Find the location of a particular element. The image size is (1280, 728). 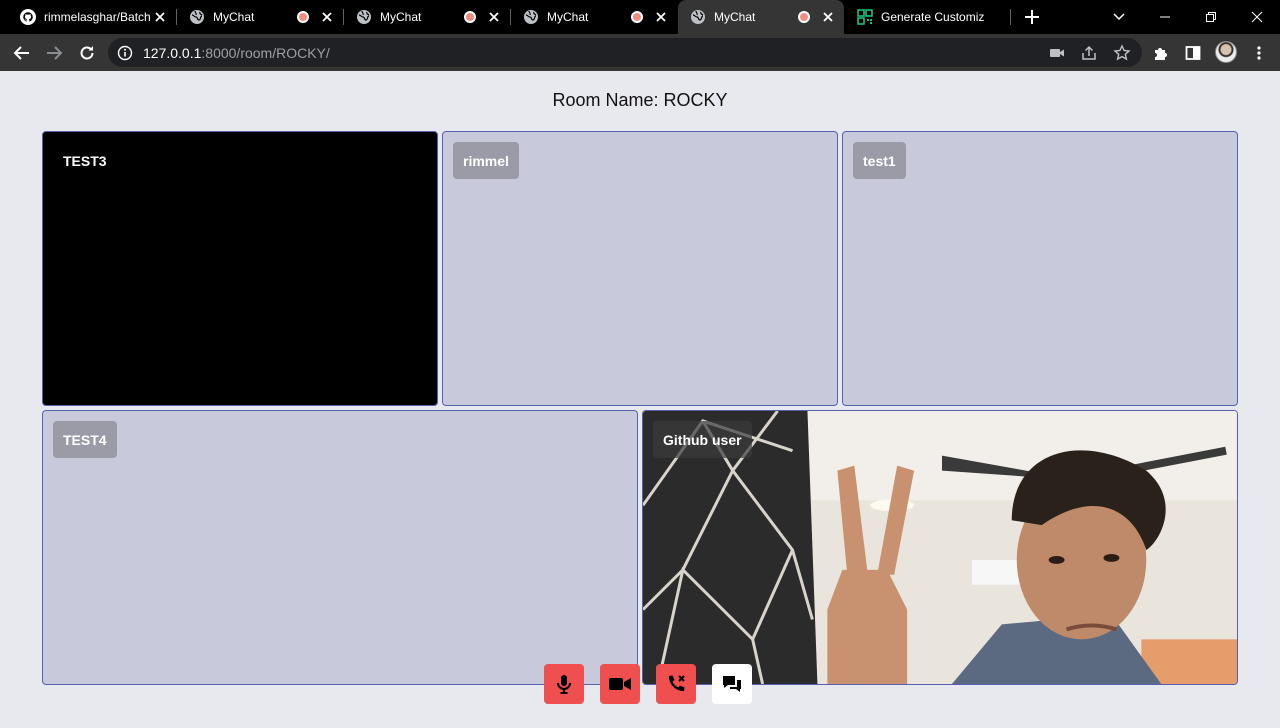

minimize-button is located at coordinates (1165, 17).